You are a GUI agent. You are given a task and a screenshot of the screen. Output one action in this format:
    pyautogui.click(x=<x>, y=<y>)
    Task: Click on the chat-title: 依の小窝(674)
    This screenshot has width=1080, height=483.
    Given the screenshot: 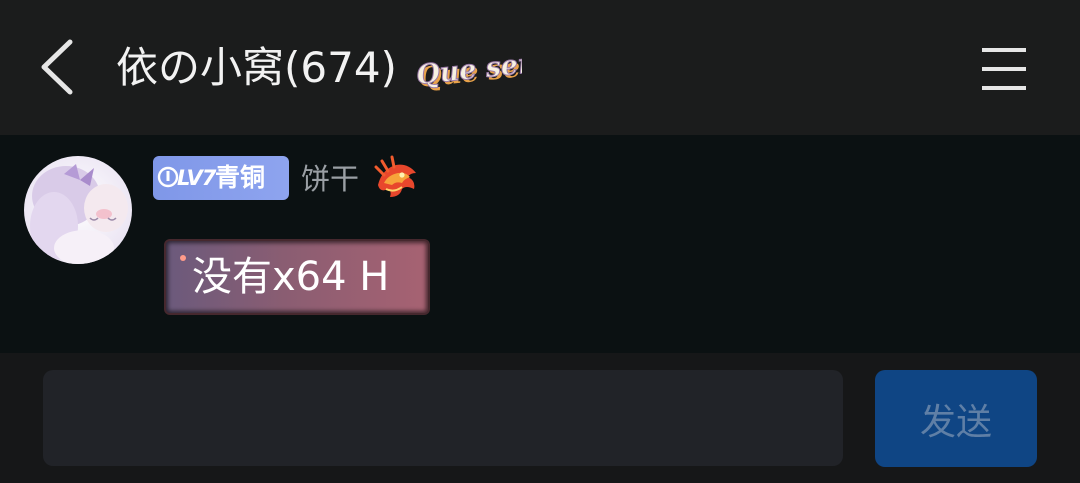 What is the action you would take?
    pyautogui.click(x=256, y=67)
    